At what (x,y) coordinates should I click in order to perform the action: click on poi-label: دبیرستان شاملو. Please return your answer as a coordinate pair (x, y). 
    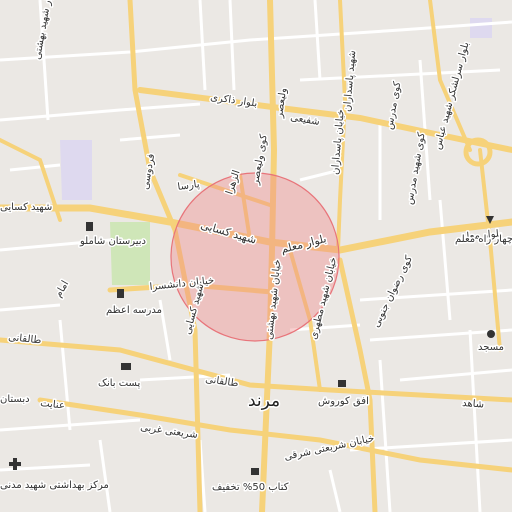
    Looking at the image, I should click on (112, 241).